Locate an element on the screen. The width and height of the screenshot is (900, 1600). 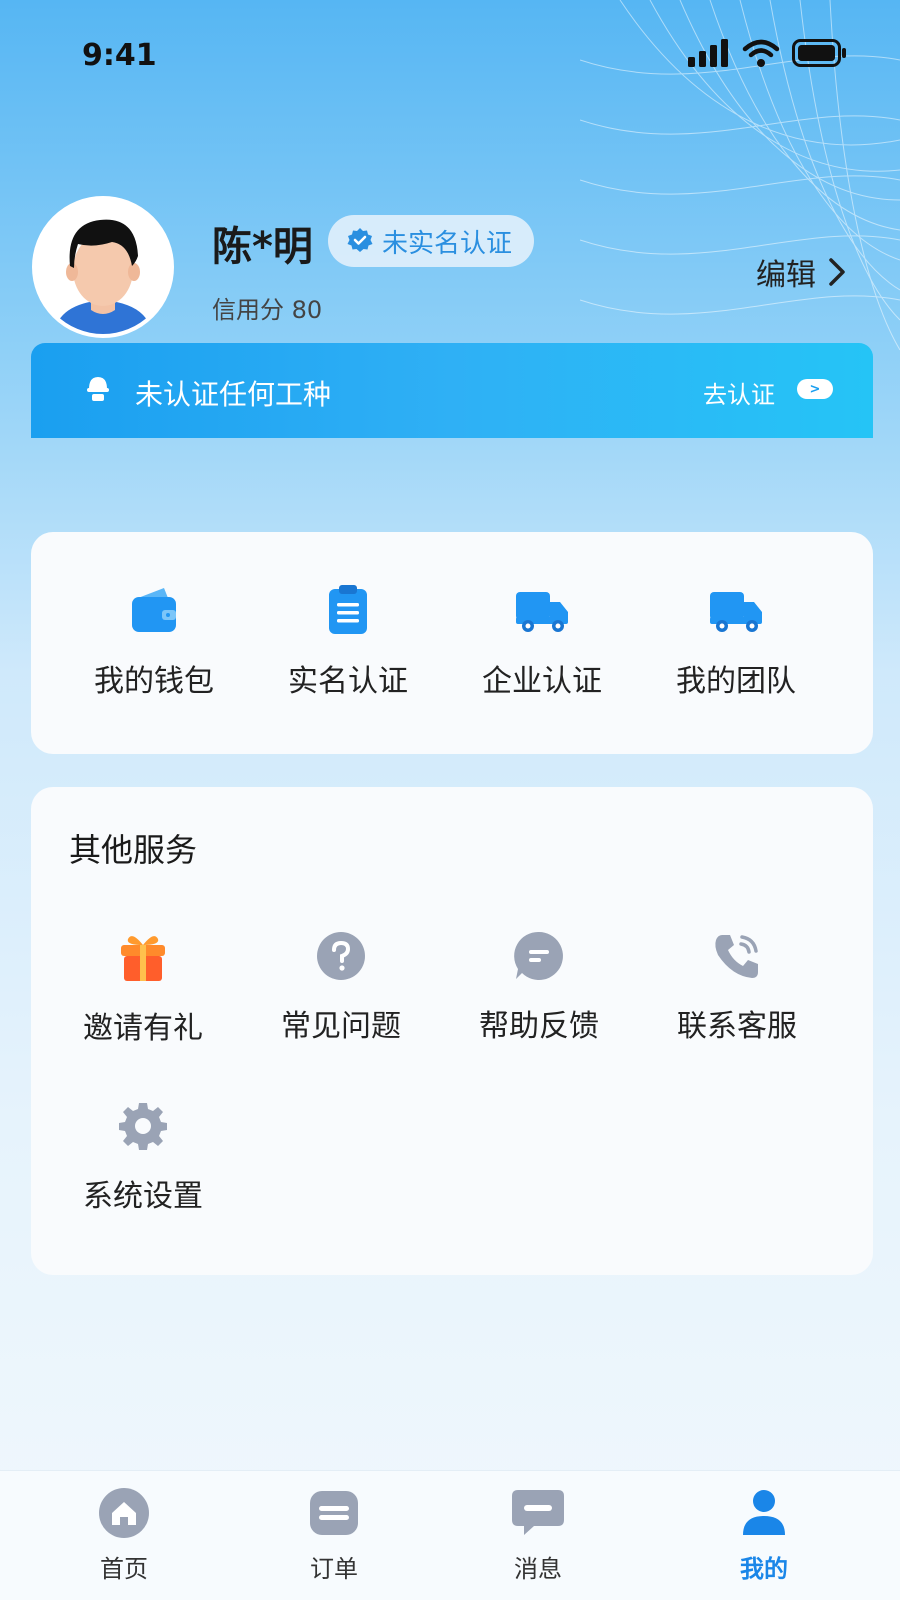
hardhat-icon is located at coordinates (98, 389).